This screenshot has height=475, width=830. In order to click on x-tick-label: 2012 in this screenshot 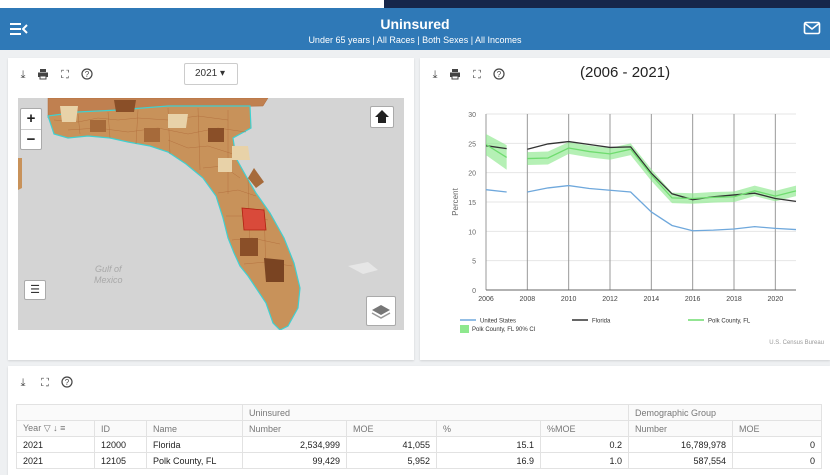, I will do `click(610, 299)`.